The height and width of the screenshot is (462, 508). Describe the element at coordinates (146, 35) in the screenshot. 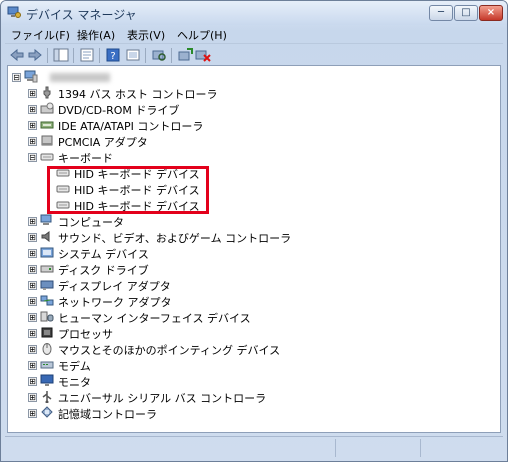

I see `menu-view: 表示(V)` at that location.